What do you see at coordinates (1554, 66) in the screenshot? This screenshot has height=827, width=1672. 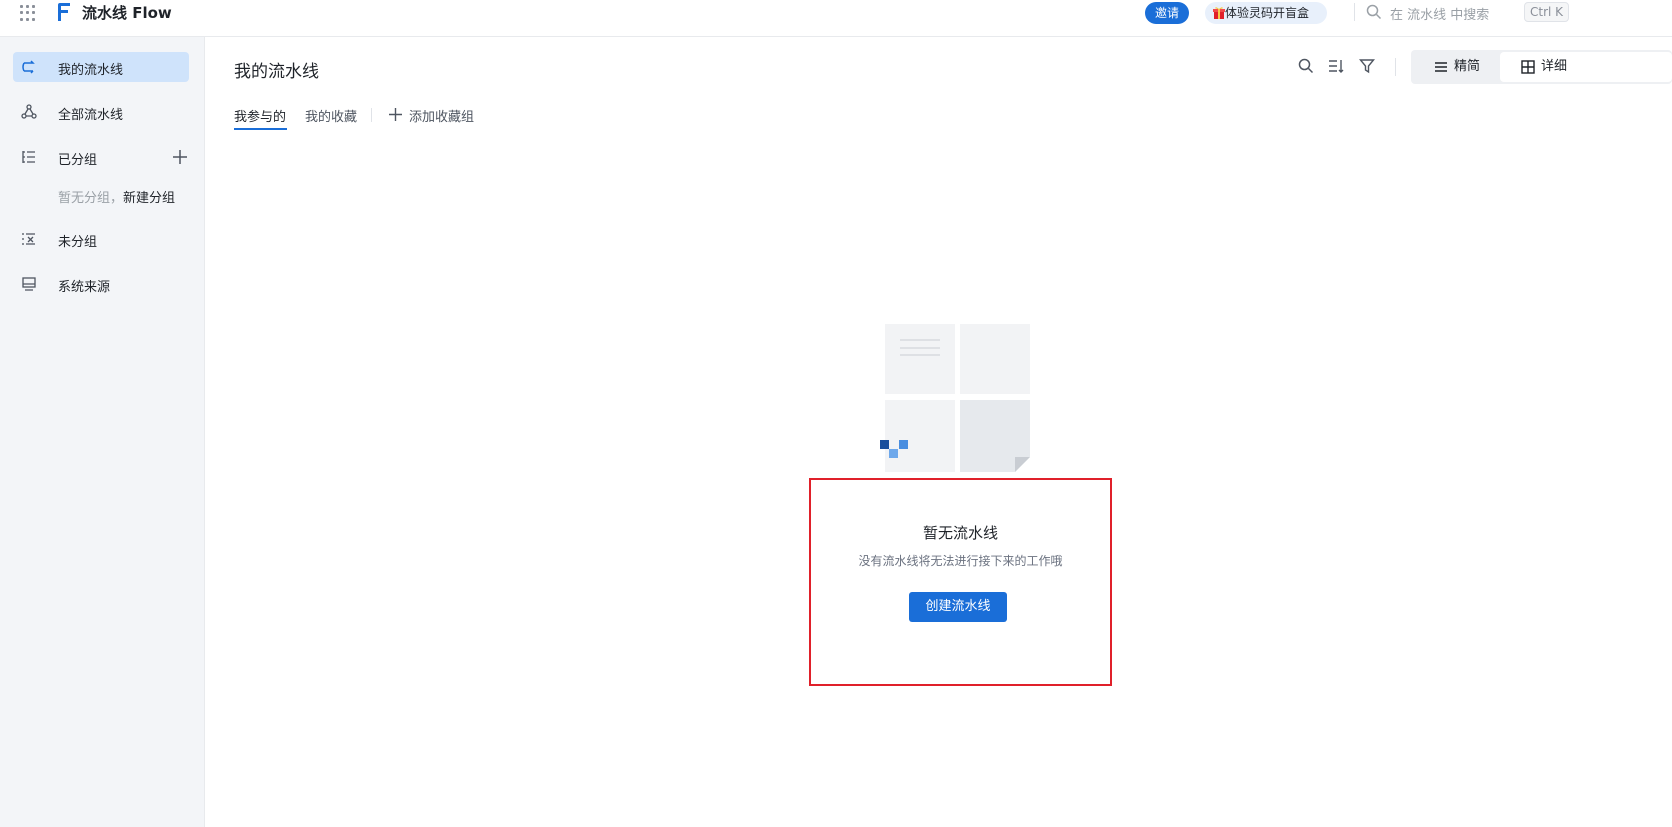 I see `view-detailed-label: 详细` at bounding box center [1554, 66].